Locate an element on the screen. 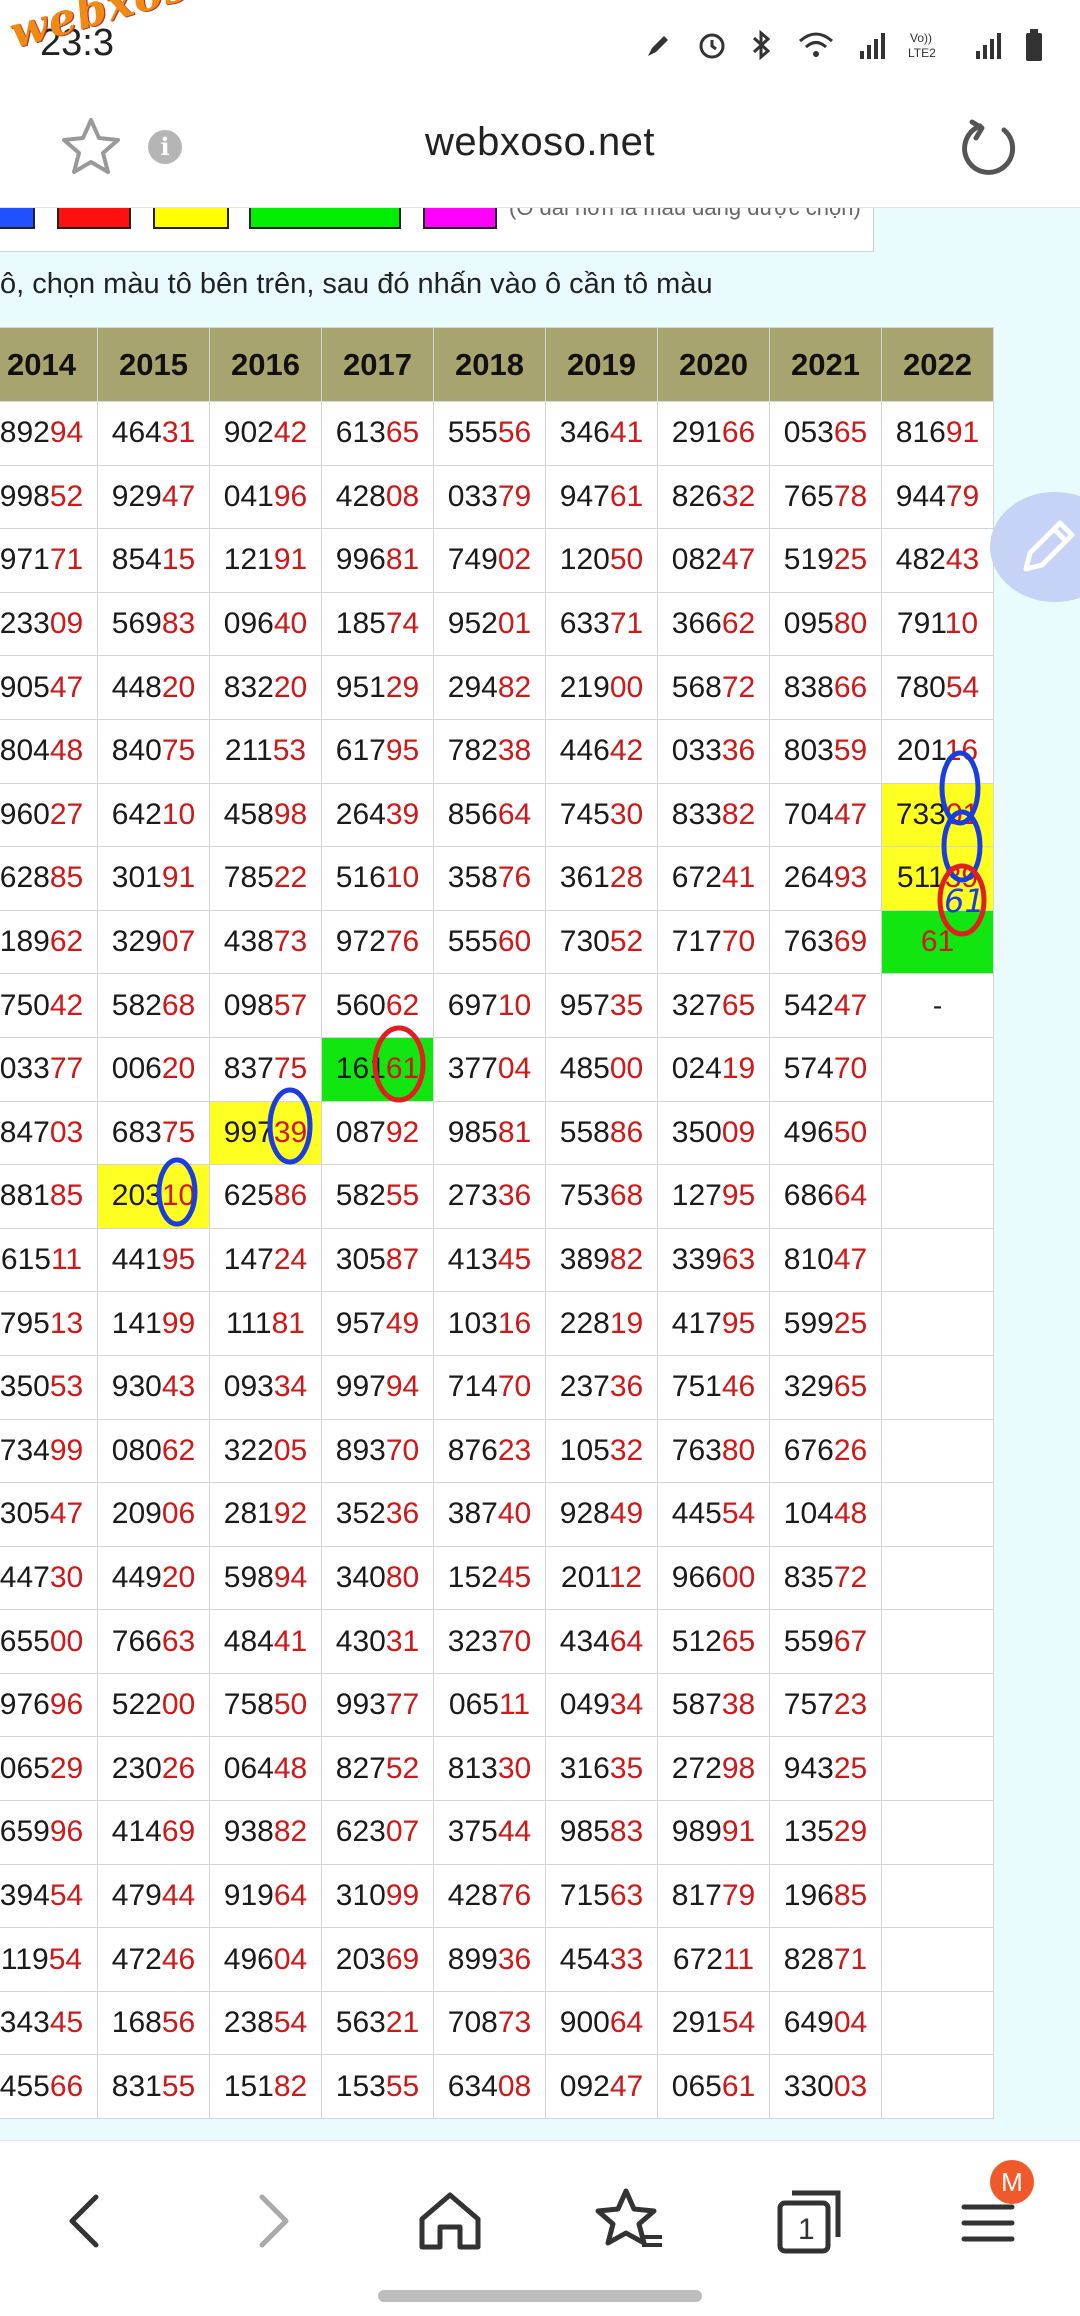  result-cell: 58268 is located at coordinates (153, 1005).